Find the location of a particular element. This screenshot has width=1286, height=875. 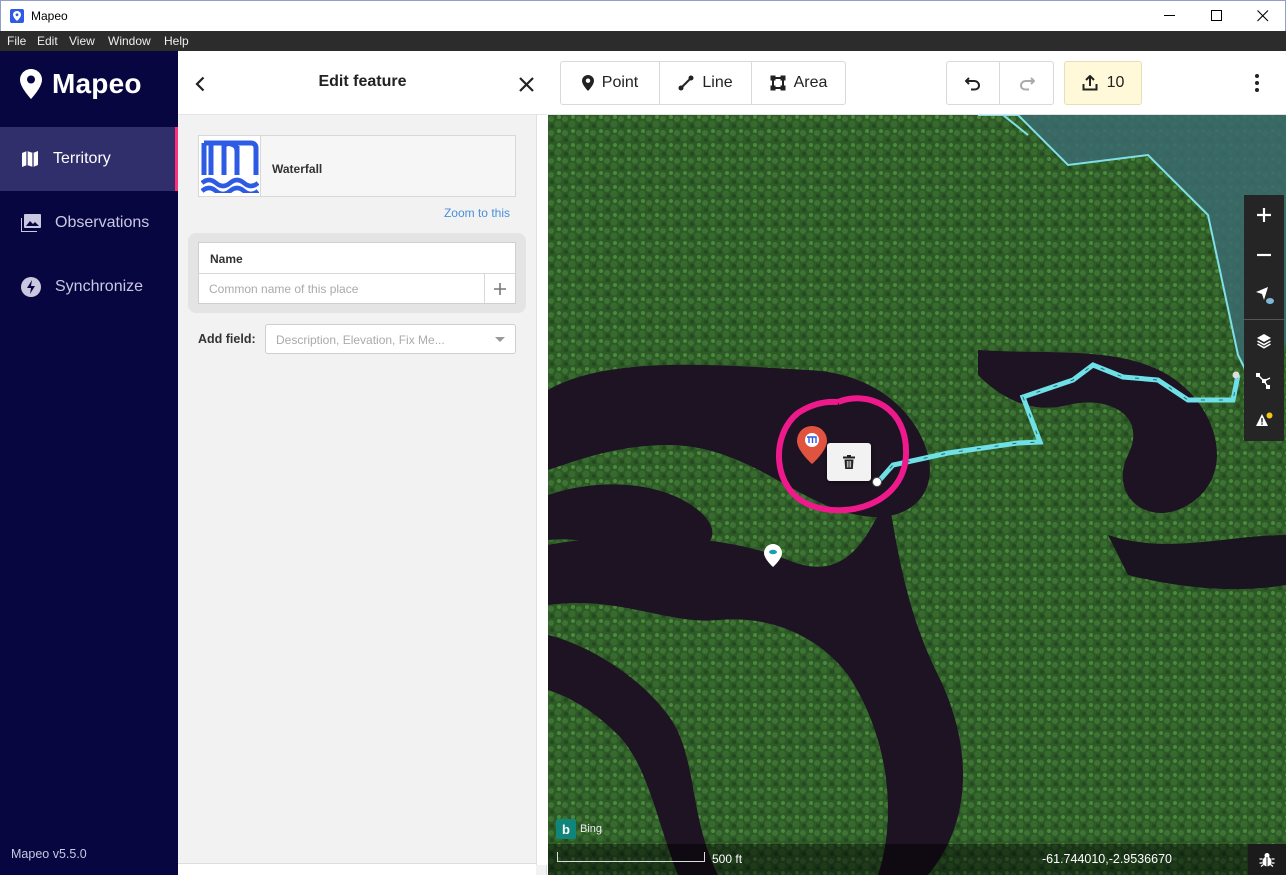

redo-icon is located at coordinates (1027, 84).